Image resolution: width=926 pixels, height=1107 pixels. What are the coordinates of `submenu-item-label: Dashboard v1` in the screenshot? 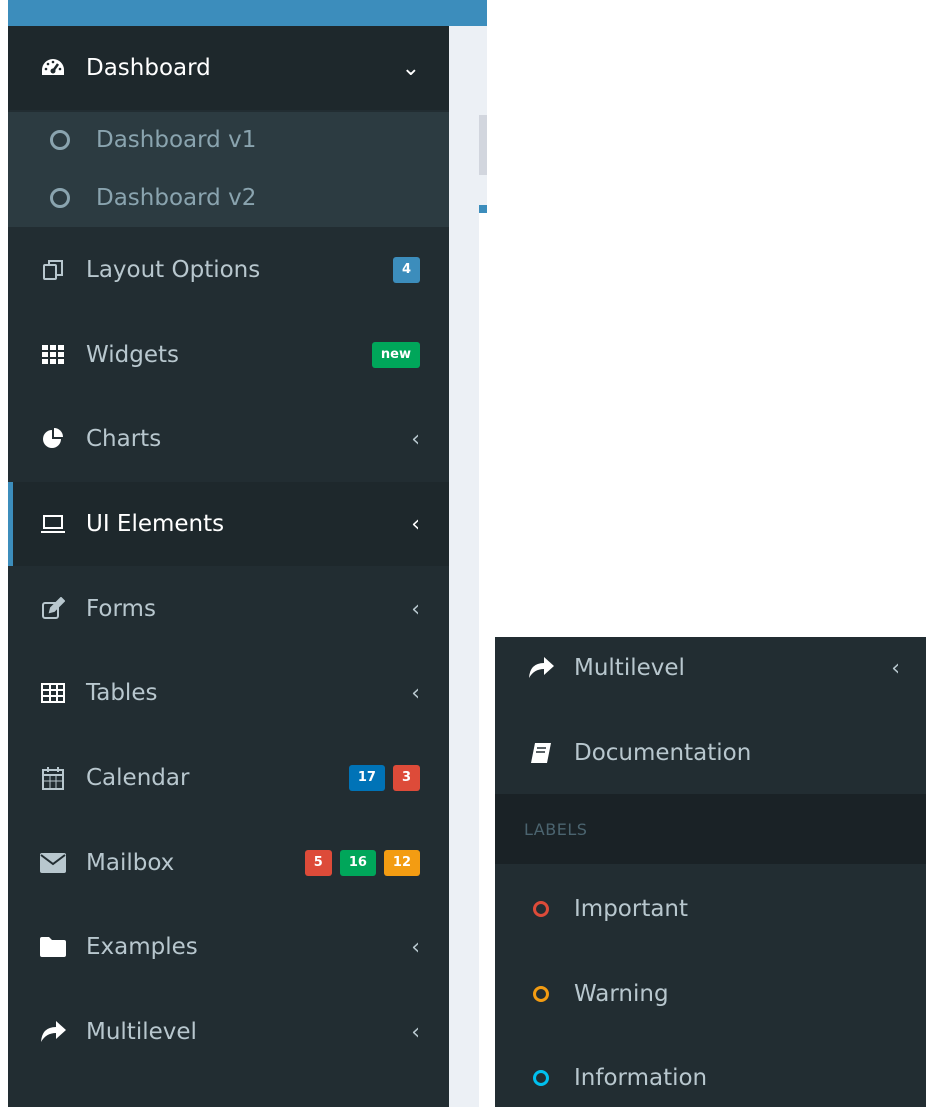 It's located at (176, 140).